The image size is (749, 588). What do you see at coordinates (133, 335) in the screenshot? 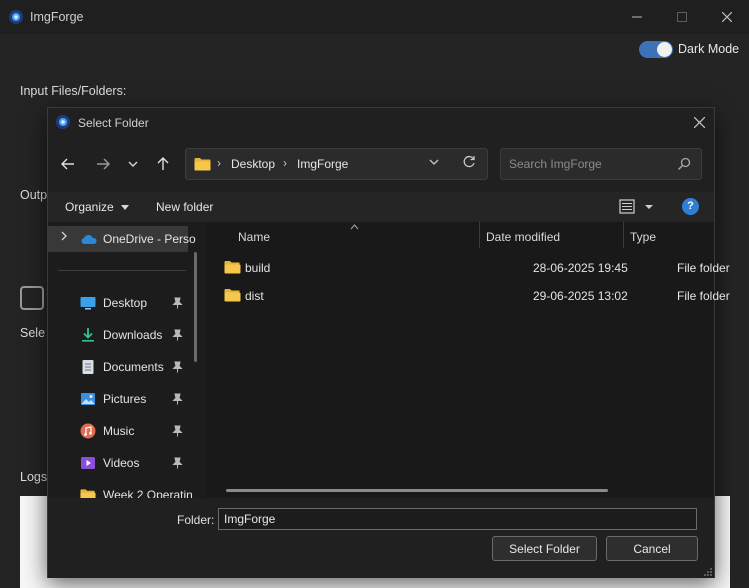
I see `nav-item-label: Downloads` at bounding box center [133, 335].